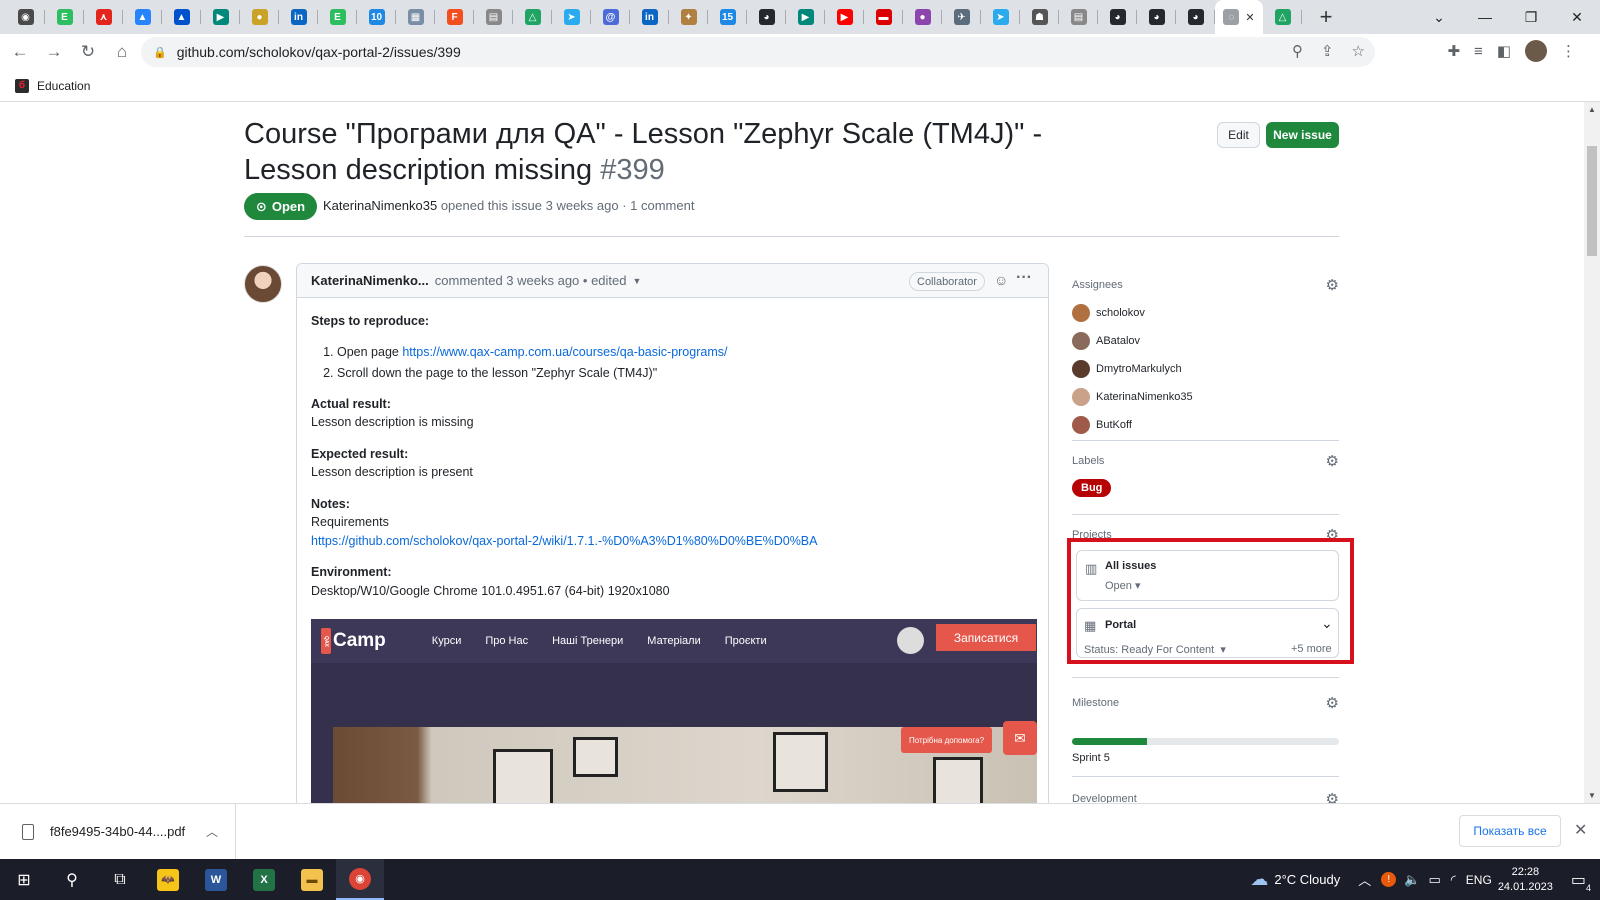 Image resolution: width=1600 pixels, height=900 pixels. Describe the element at coordinates (1510, 831) in the screenshot. I see `show-all-downloads-button: Показать все` at that location.